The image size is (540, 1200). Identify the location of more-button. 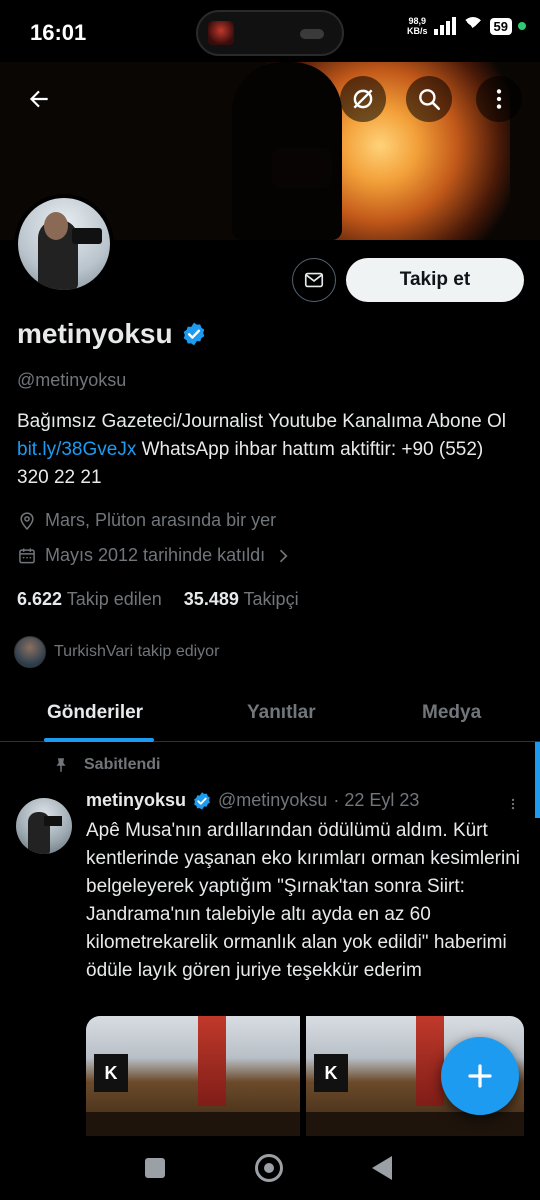
(499, 99).